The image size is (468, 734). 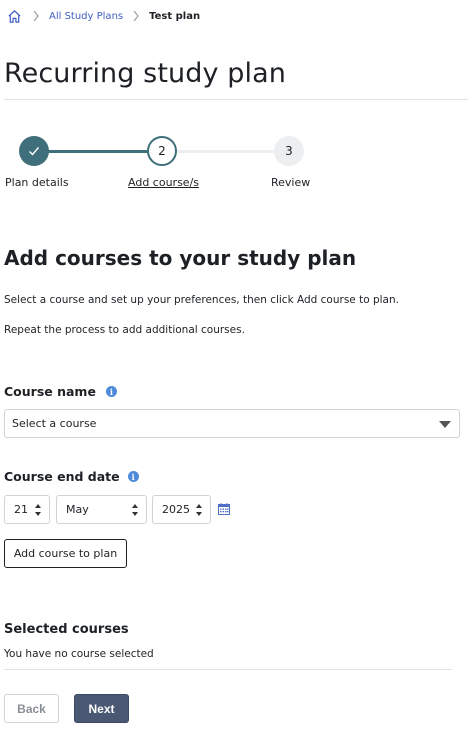 I want to click on breadcrumb-current-page: Test plan, so click(x=175, y=16).